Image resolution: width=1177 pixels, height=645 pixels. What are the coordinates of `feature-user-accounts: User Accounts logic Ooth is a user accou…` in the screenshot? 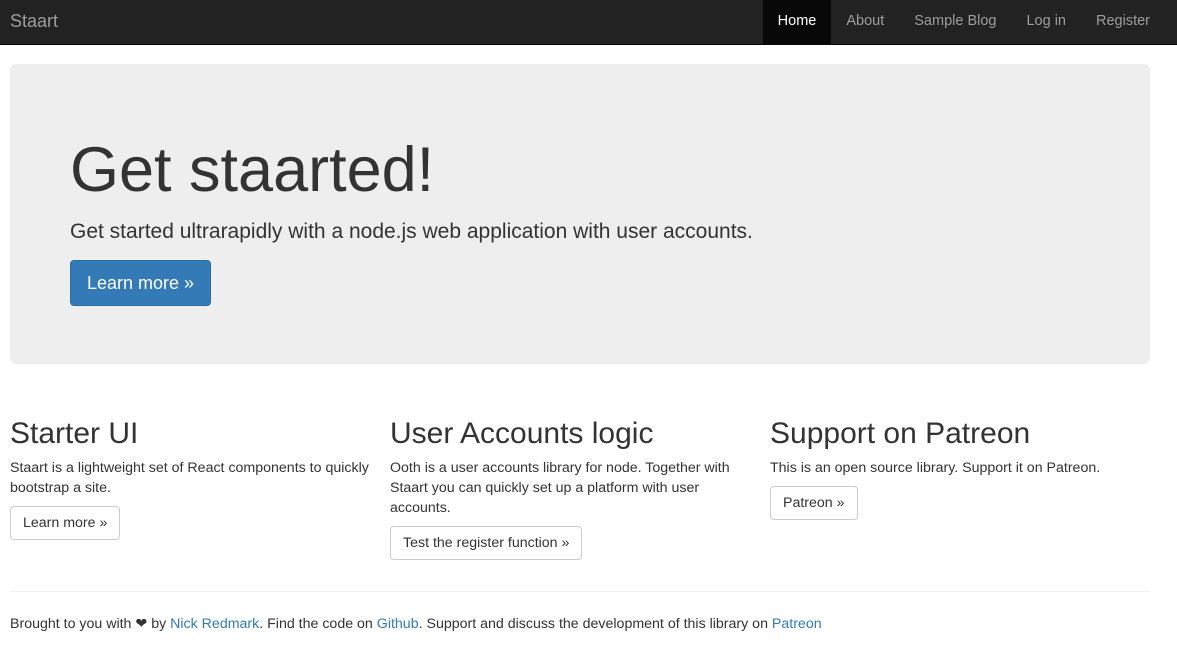 It's located at (580, 487).